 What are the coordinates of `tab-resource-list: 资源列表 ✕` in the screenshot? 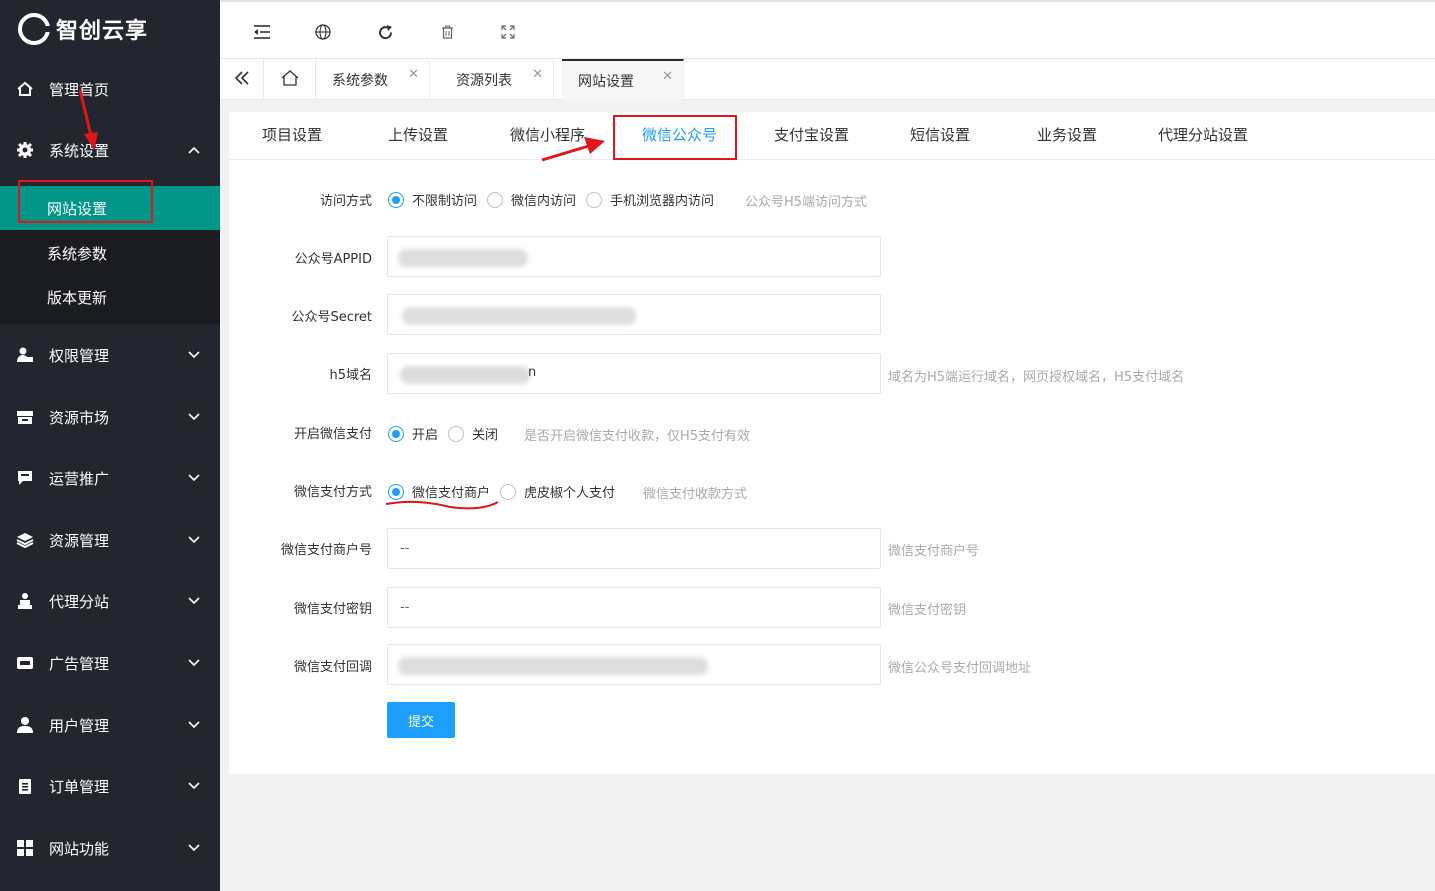 It's located at (497, 79).